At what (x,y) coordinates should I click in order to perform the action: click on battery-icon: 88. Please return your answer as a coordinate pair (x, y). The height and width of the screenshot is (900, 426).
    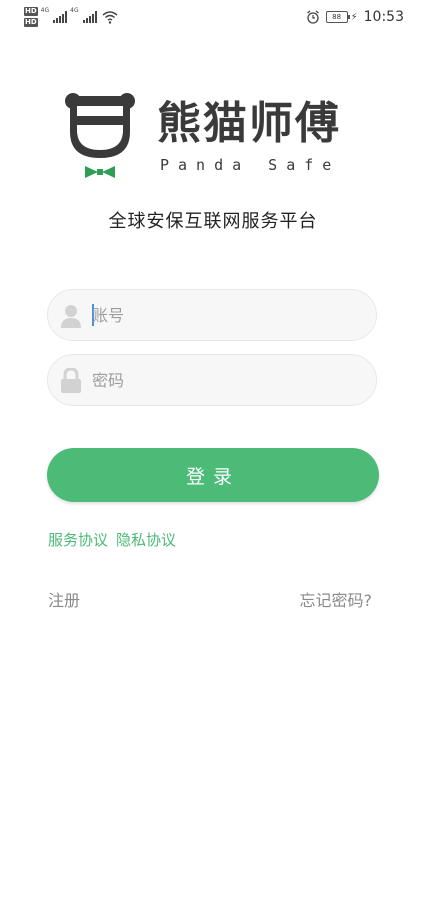
    Looking at the image, I should click on (337, 17).